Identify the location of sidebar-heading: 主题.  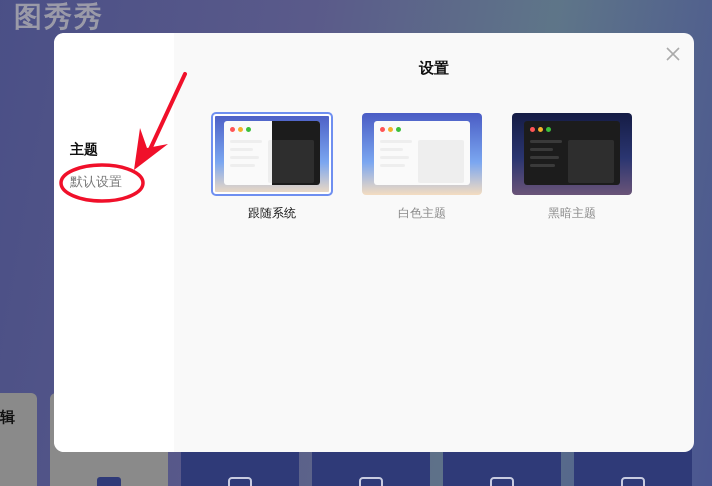
(84, 150).